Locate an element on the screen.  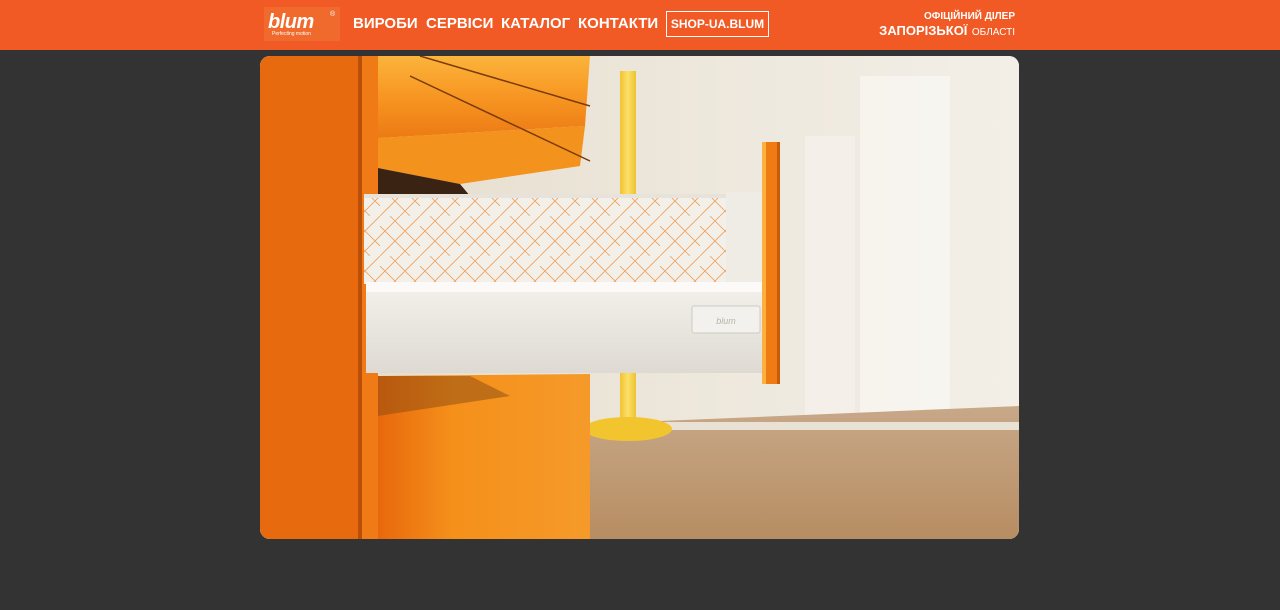
dealer-line2: ЗАПОРІЗЬКОЇ ОБЛАСТІ is located at coordinates (947, 32).